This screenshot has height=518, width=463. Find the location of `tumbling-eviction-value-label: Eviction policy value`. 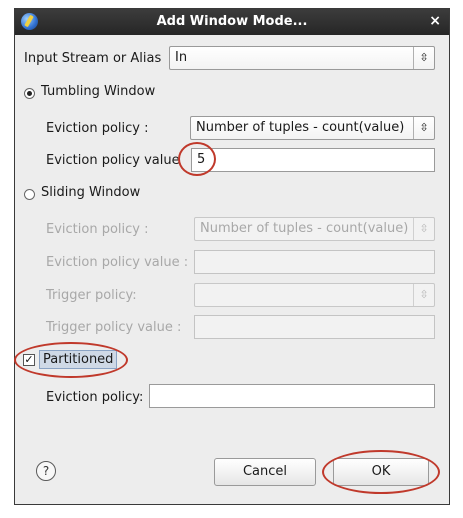

tumbling-eviction-value-label: Eviction policy value is located at coordinates (113, 160).